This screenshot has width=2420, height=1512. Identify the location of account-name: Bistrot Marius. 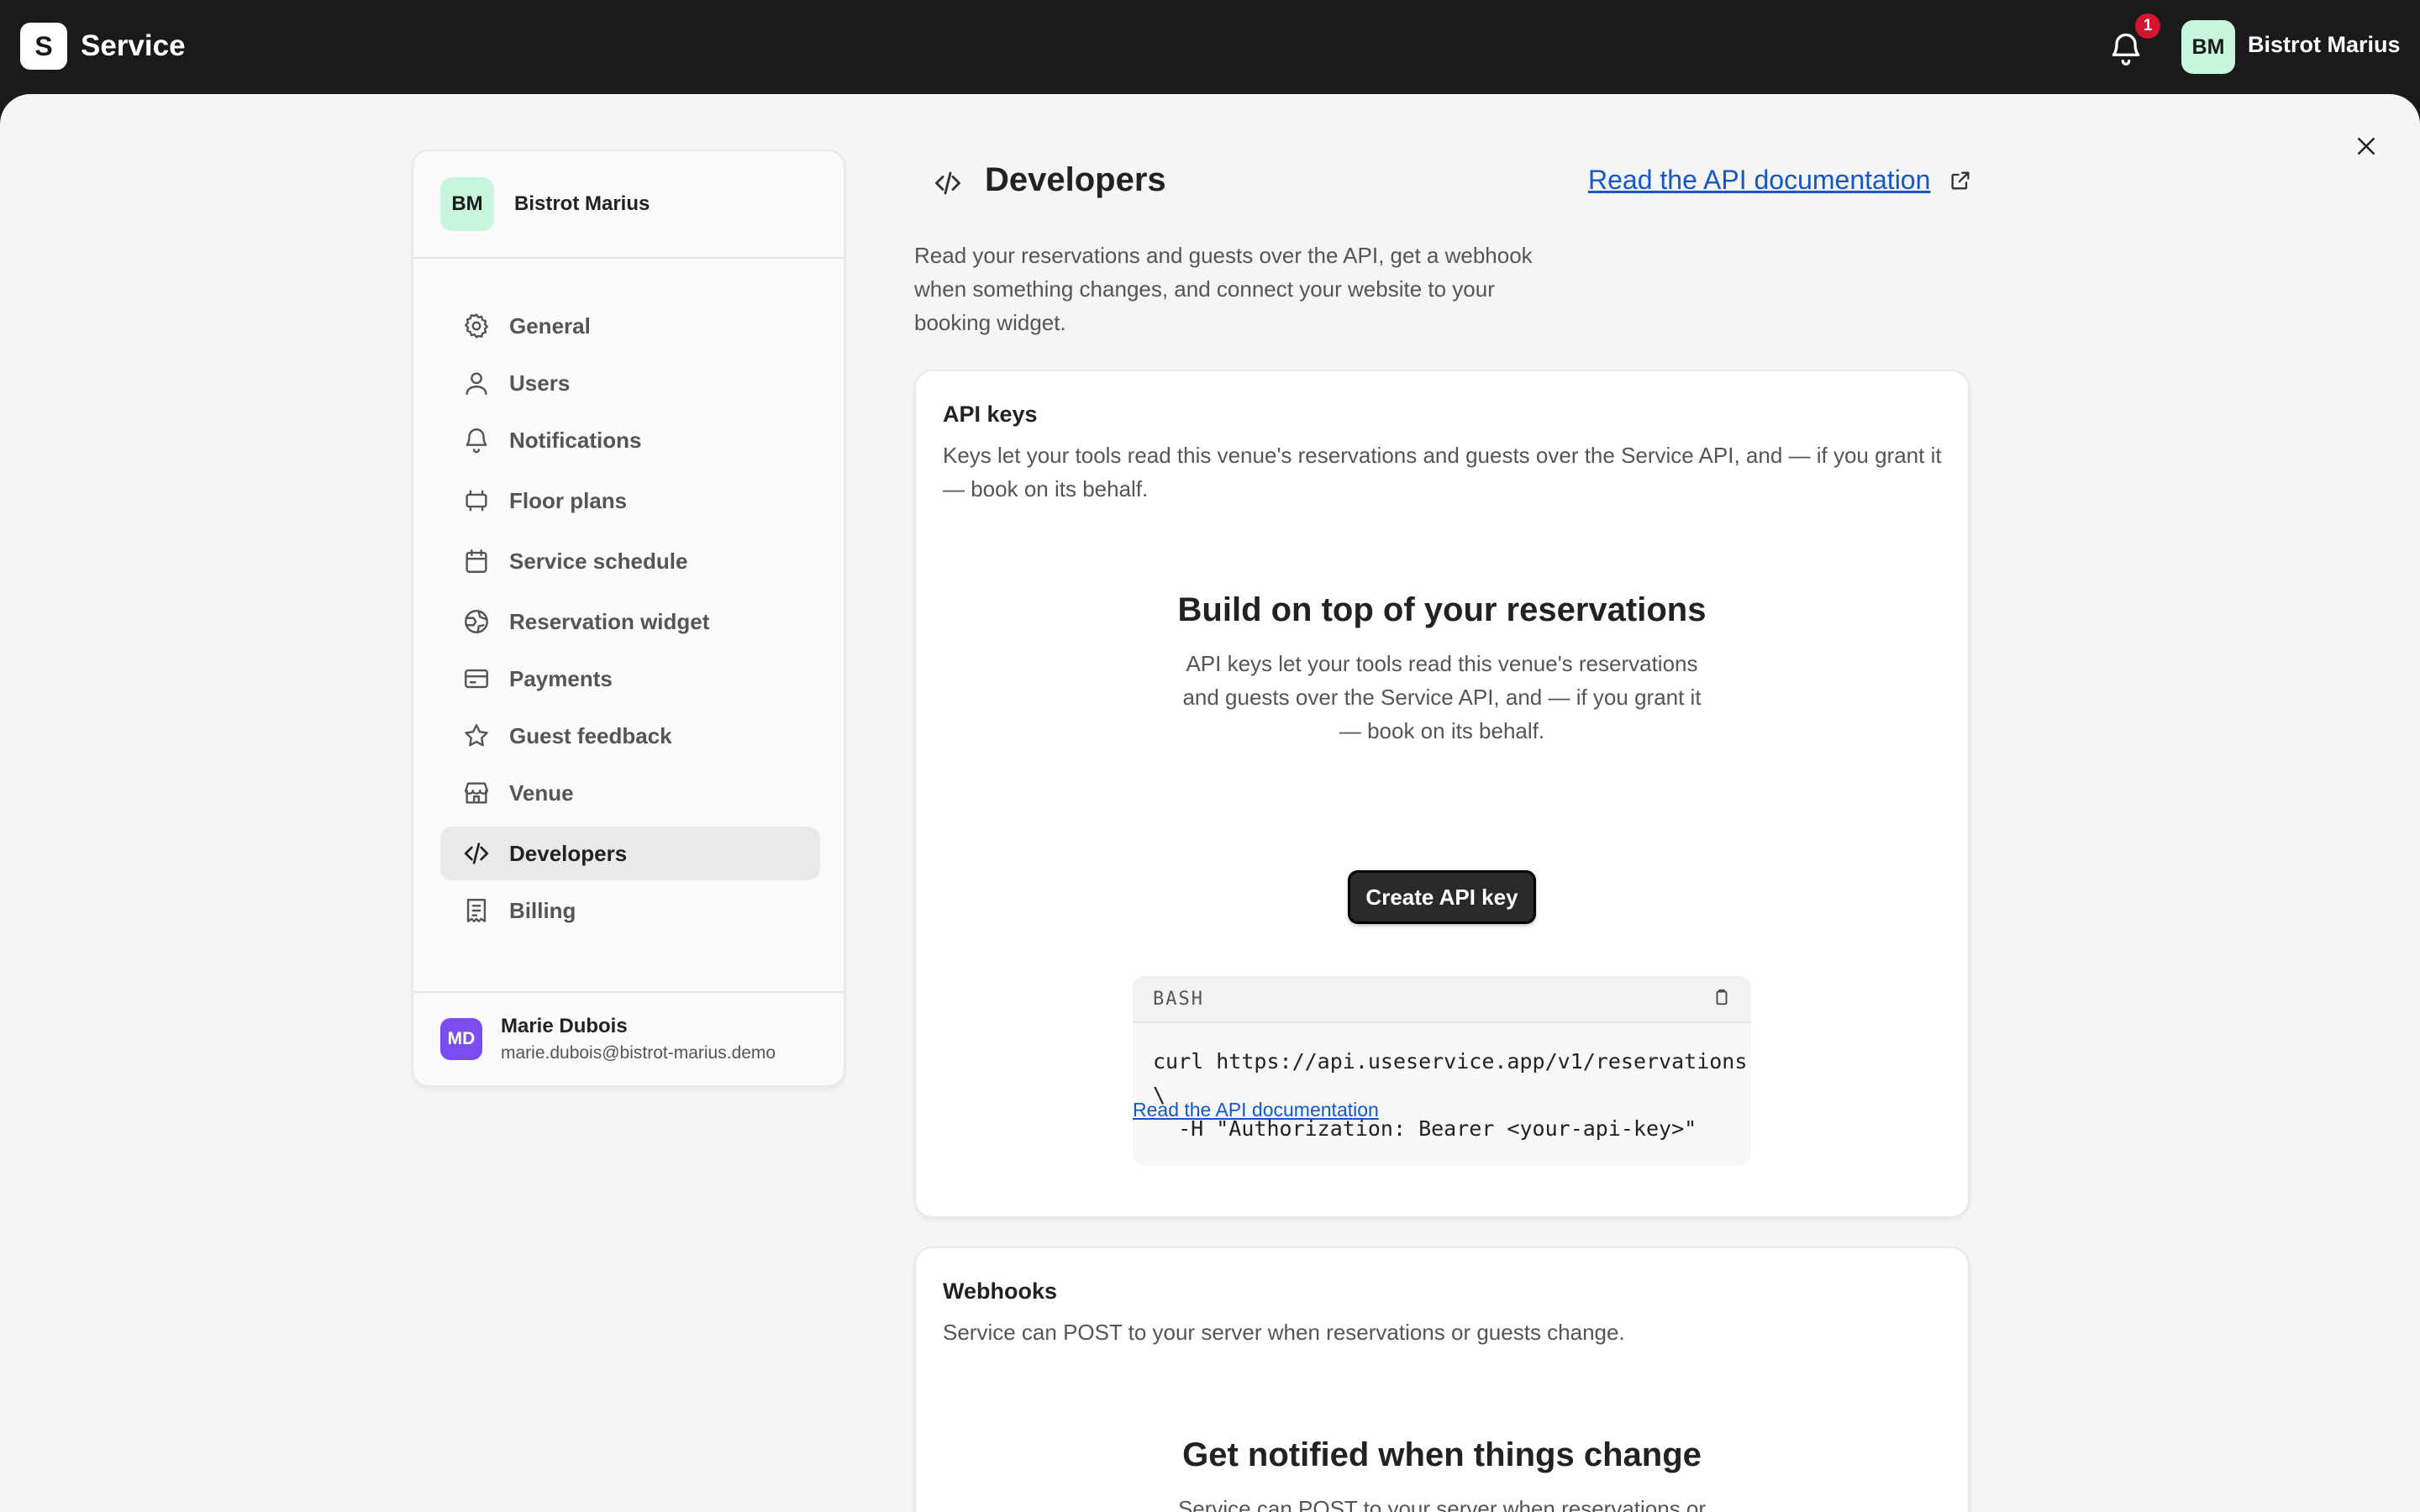
(2325, 45).